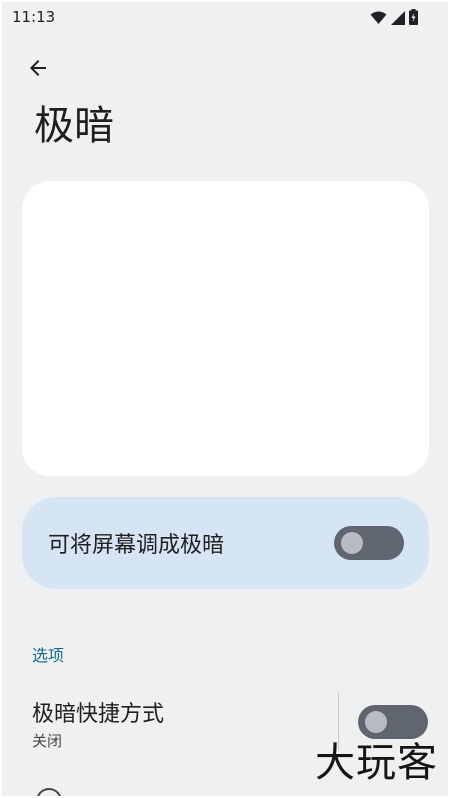 The width and height of the screenshot is (450, 798). Describe the element at coordinates (378, 19) in the screenshot. I see `wifi-icon` at that location.